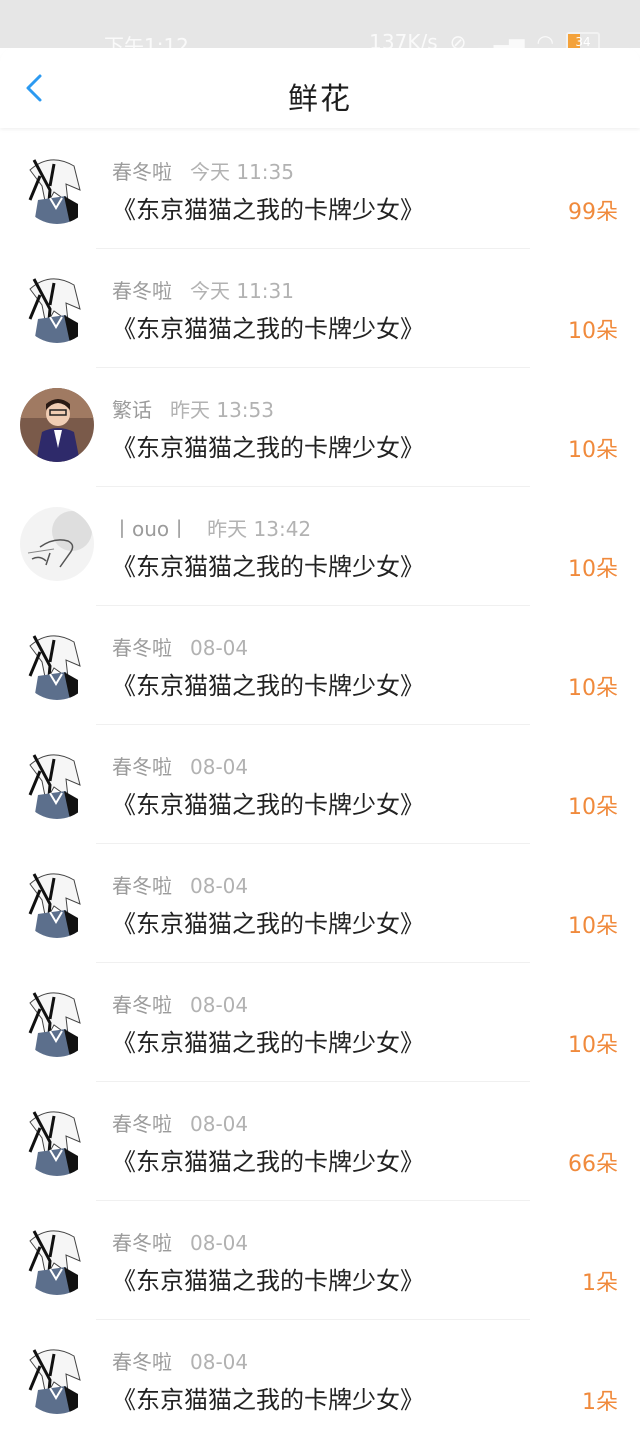 This screenshot has width=640, height=1439. I want to click on battery-level: 34, so click(583, 42).